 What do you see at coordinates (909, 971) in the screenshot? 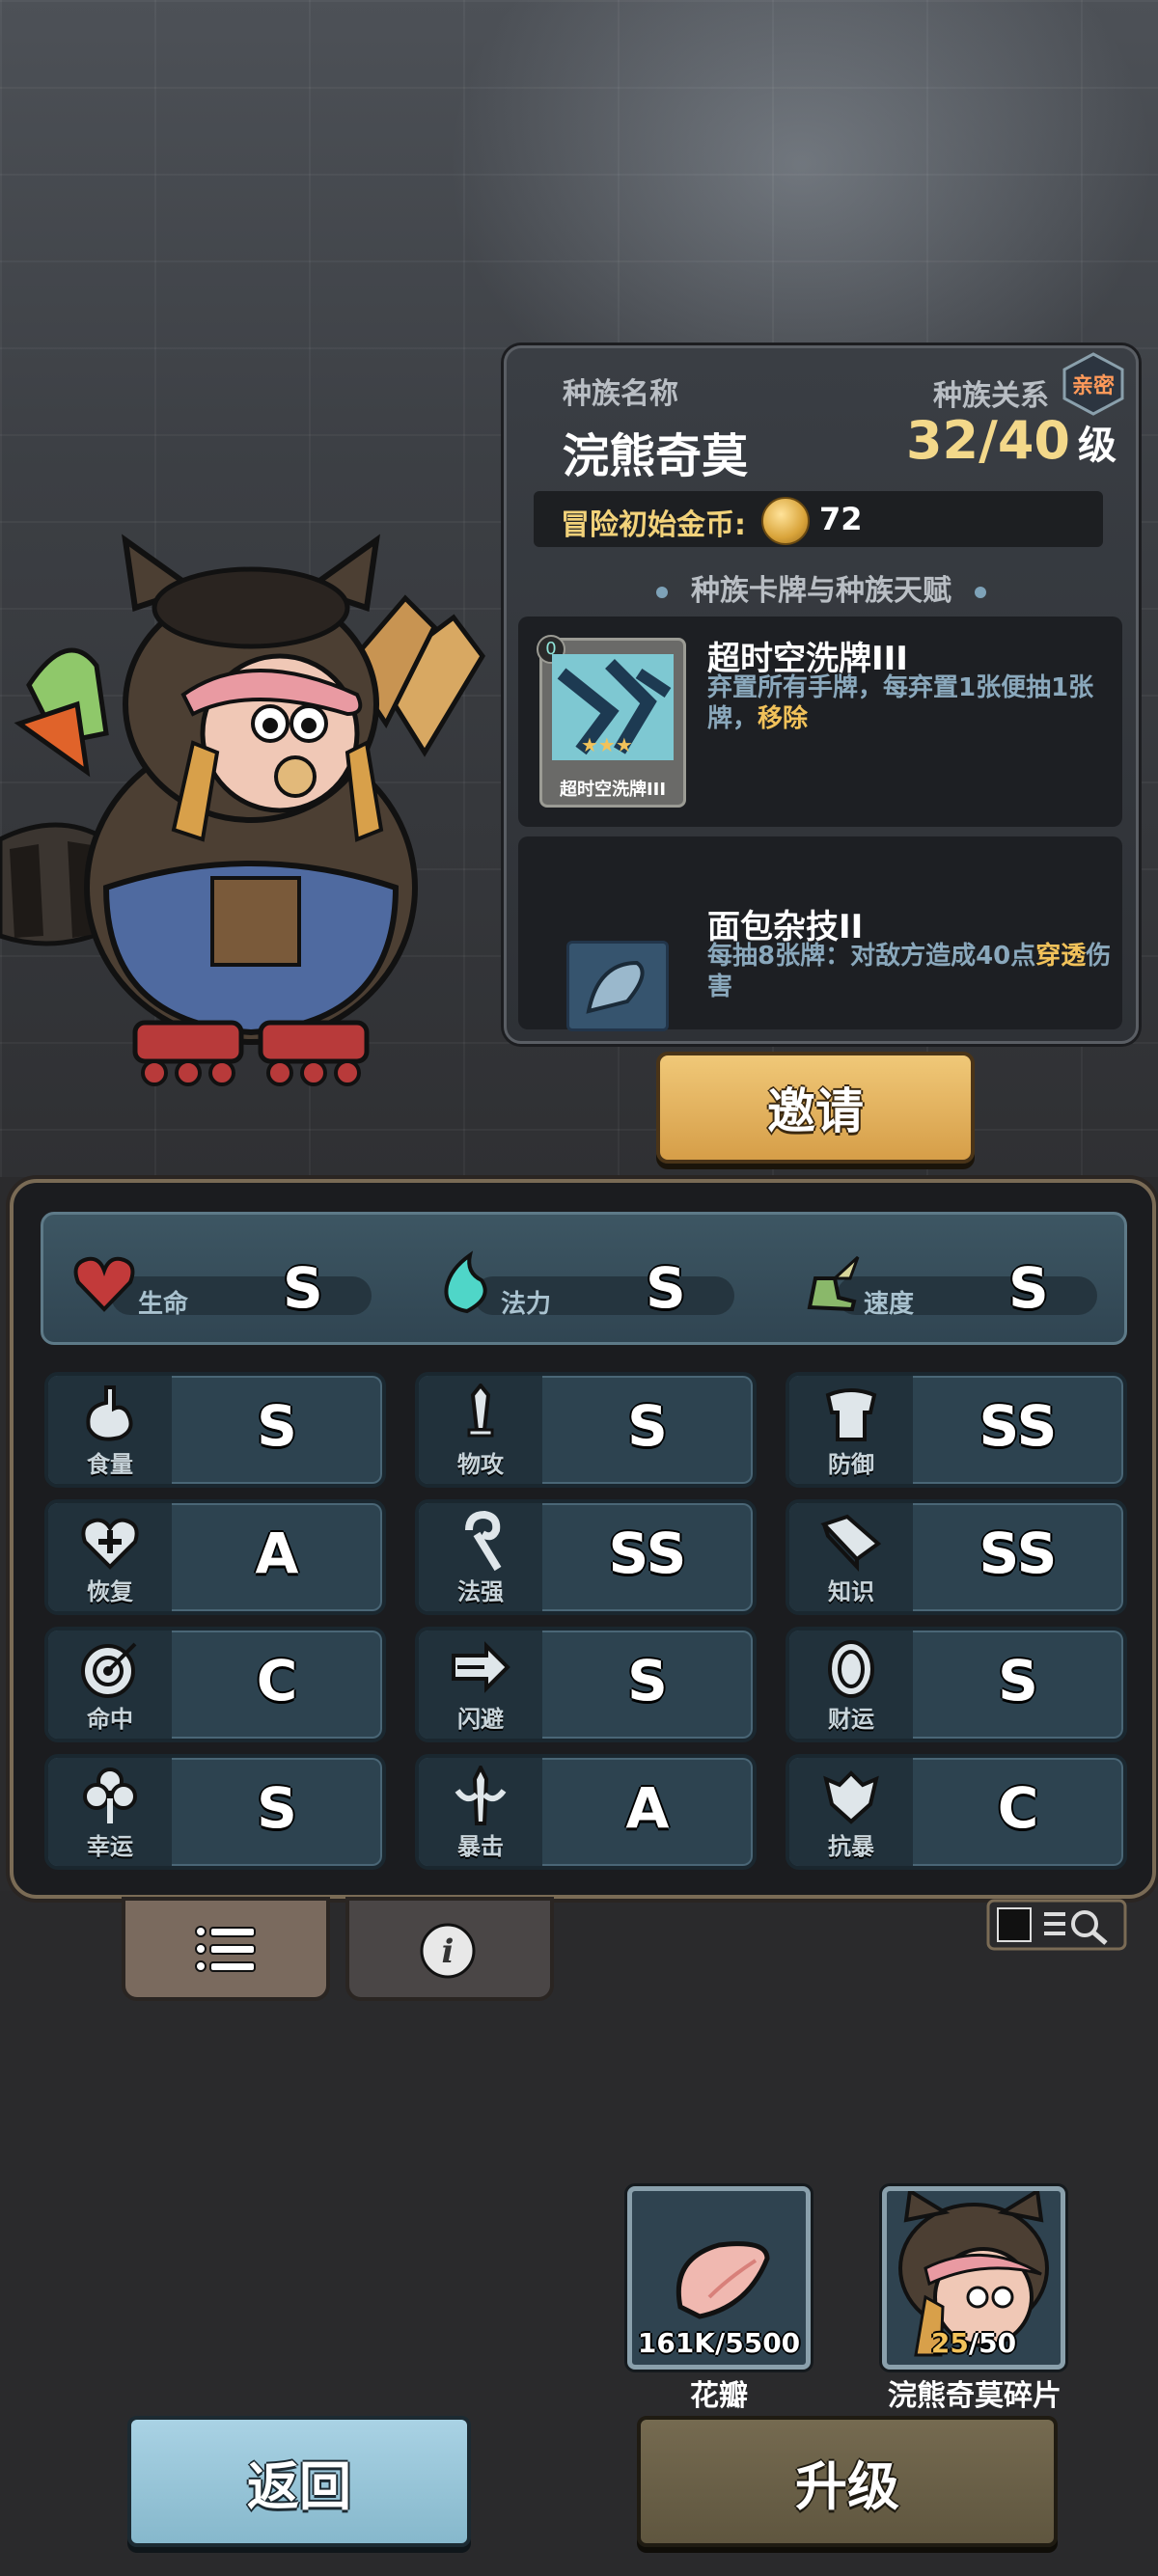
I see `talent-description: 每抽8张牌：对敌方造成40点穿透伤害` at bounding box center [909, 971].